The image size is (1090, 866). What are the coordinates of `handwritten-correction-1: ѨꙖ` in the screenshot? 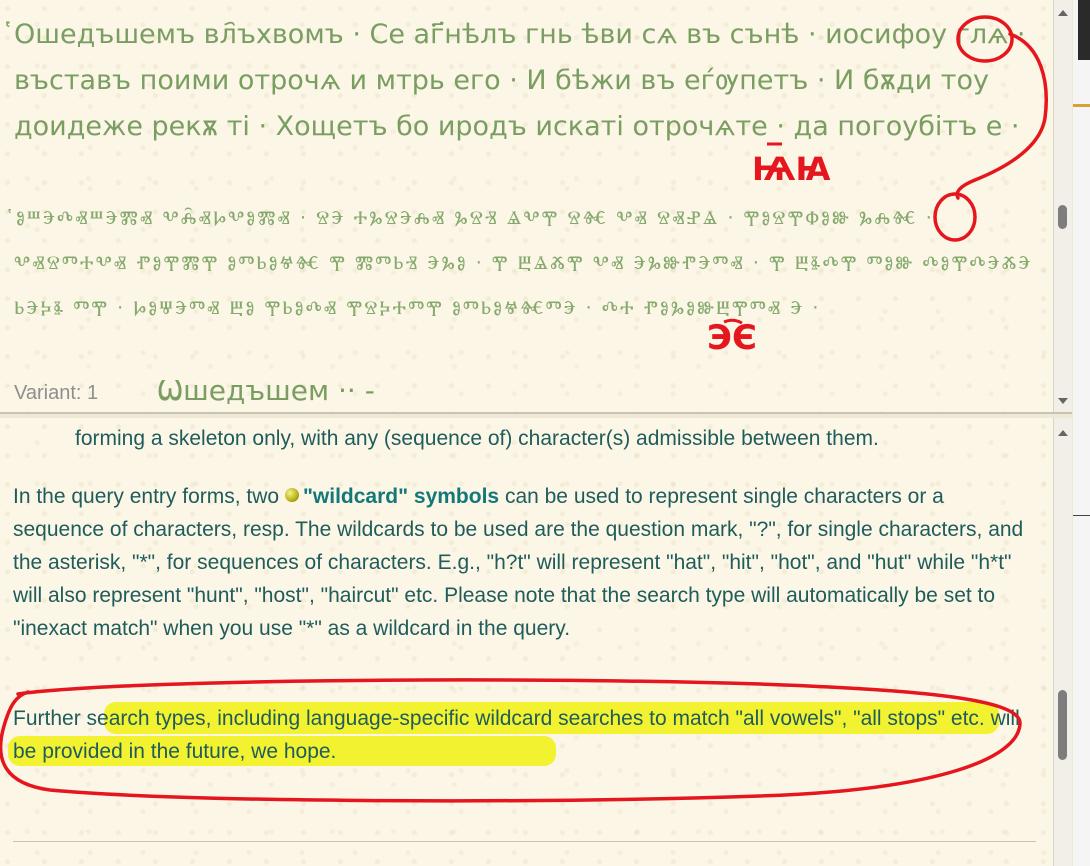 It's located at (791, 169).